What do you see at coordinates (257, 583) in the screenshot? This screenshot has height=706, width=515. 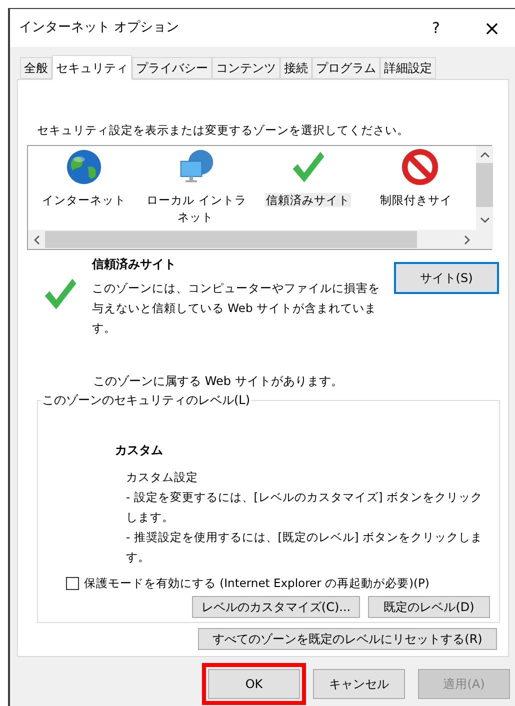 I see `checkbox-label: 保護モードを有効にする (Internet Explorer の再起動が必要)(P)` at bounding box center [257, 583].